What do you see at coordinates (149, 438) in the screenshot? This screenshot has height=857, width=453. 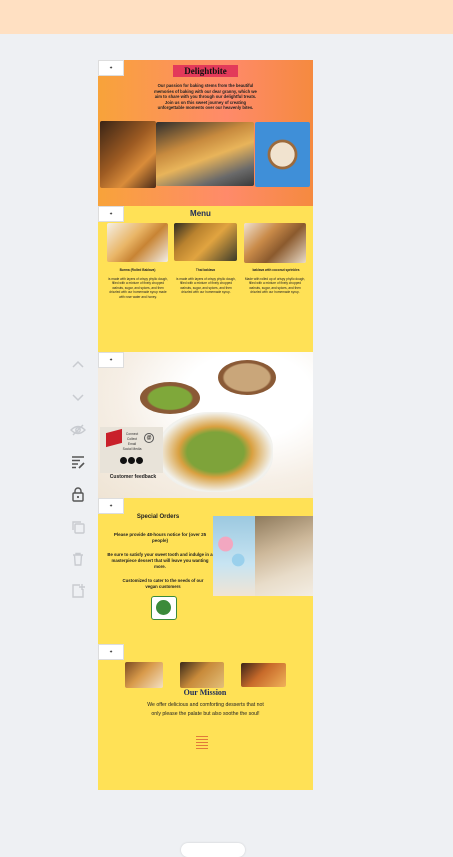 I see `qr-mark-icon: @` at bounding box center [149, 438].